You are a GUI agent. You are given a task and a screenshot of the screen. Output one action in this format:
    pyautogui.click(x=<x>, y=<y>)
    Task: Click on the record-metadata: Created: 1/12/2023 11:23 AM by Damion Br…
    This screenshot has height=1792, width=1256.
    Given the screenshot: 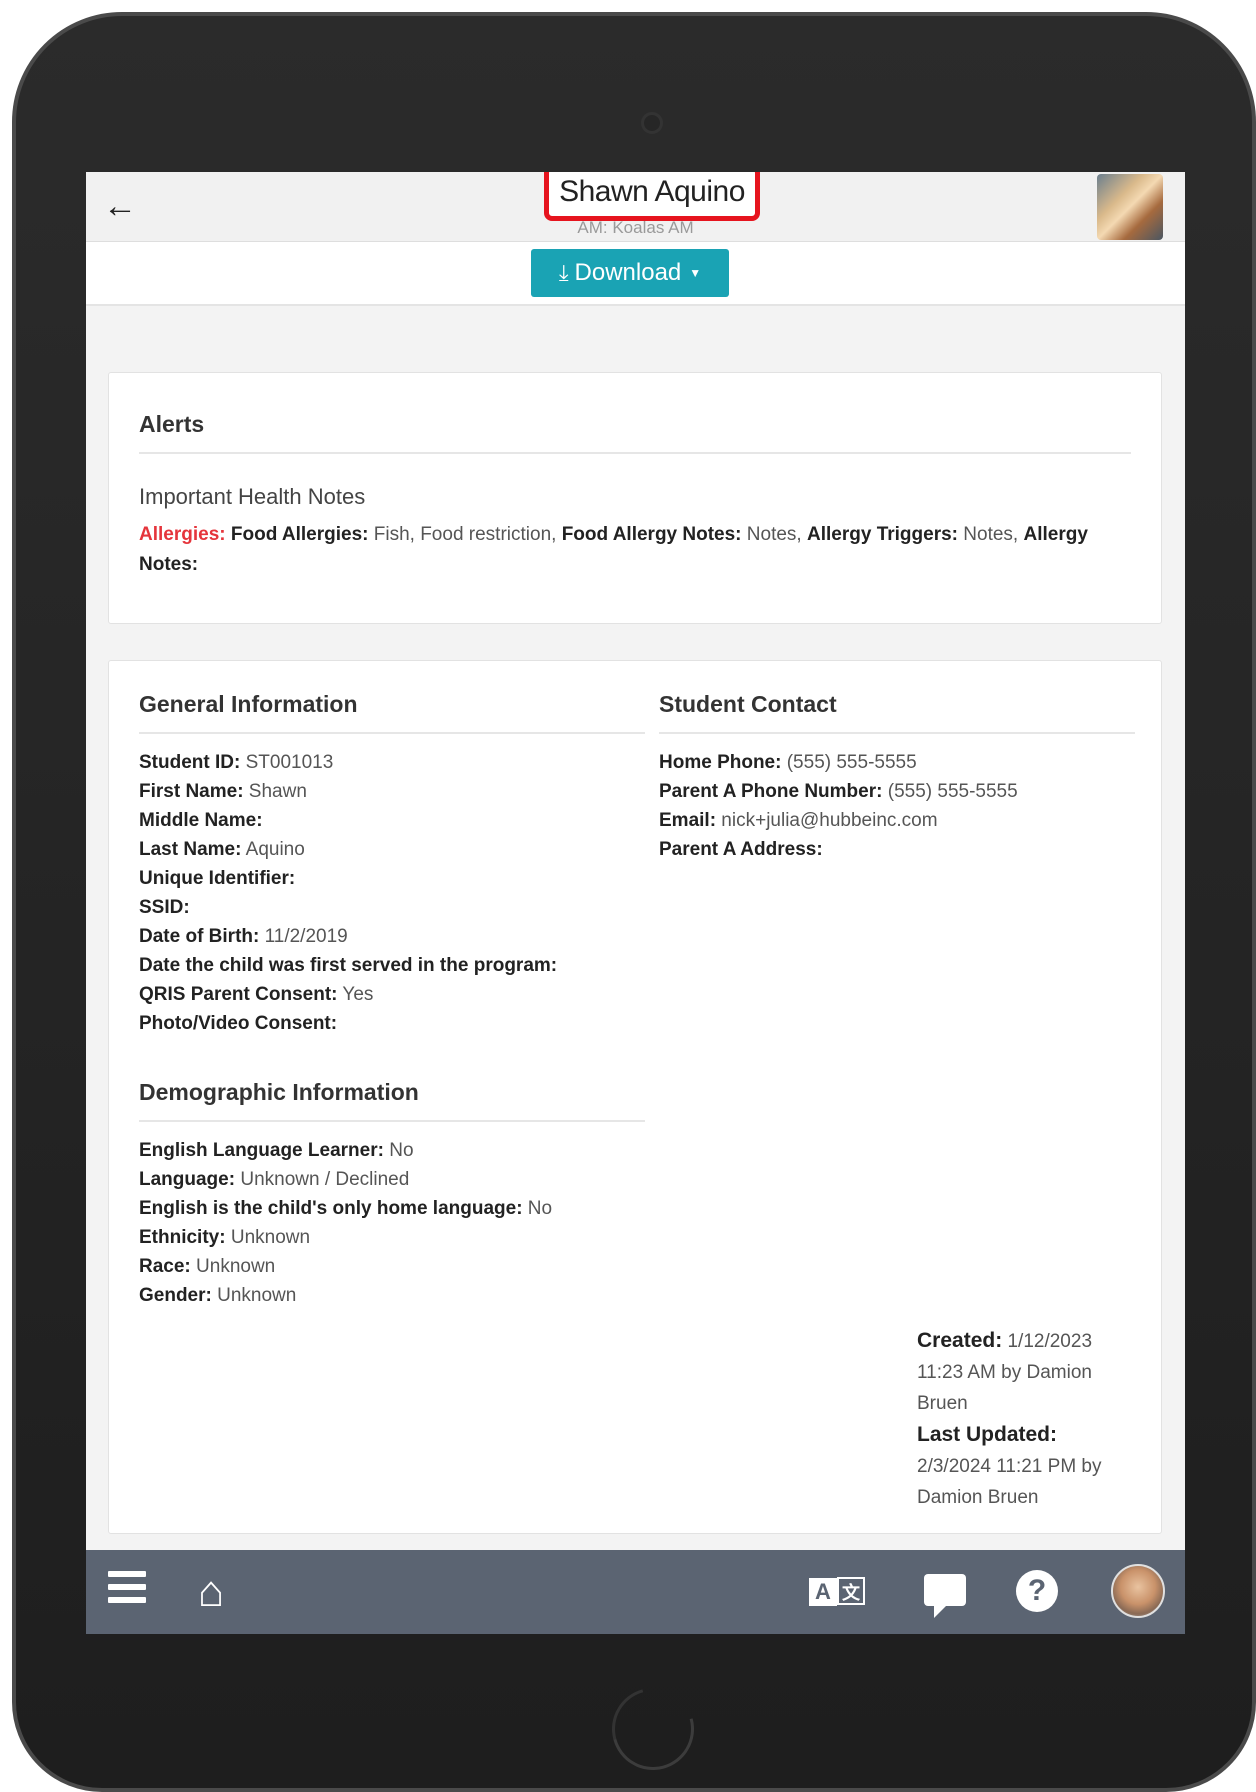 What is the action you would take?
    pyautogui.click(x=1022, y=1419)
    